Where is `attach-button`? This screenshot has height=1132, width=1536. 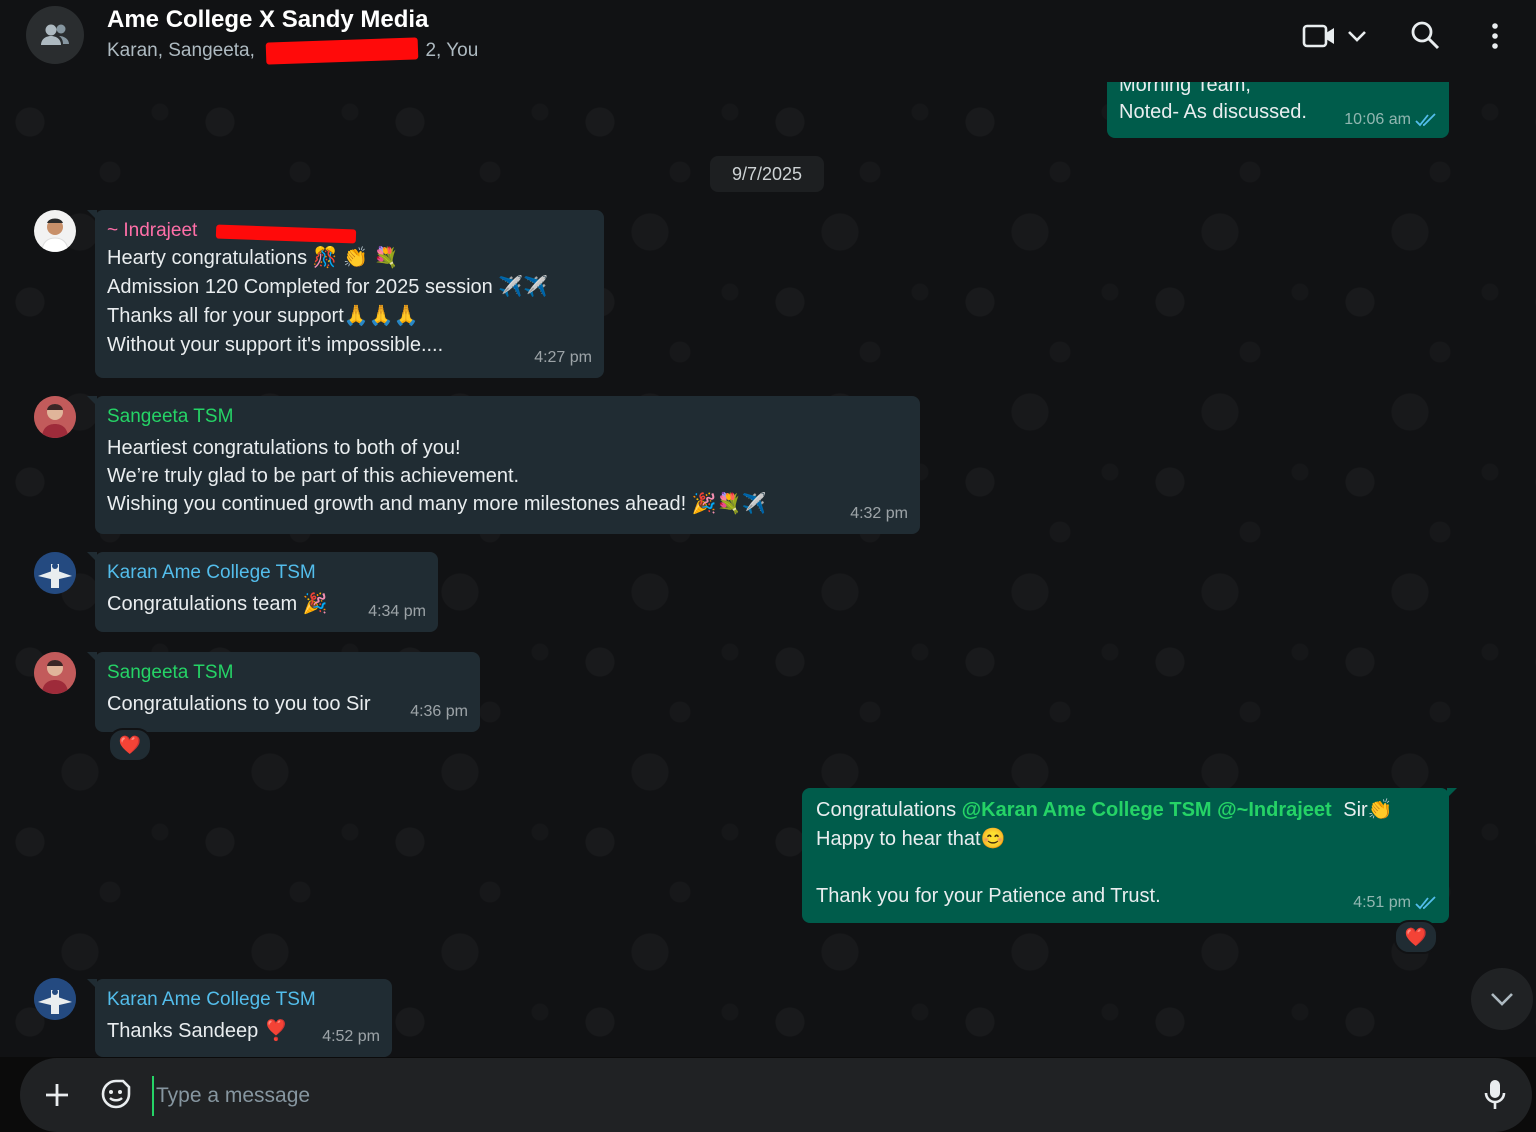 attach-button is located at coordinates (57, 1097).